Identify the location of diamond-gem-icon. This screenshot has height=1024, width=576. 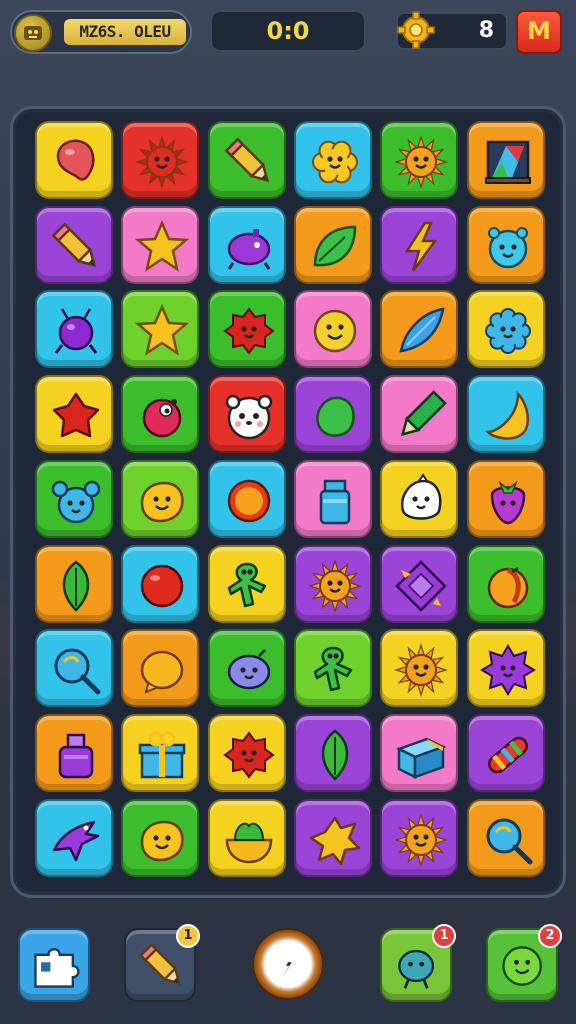
(421, 585).